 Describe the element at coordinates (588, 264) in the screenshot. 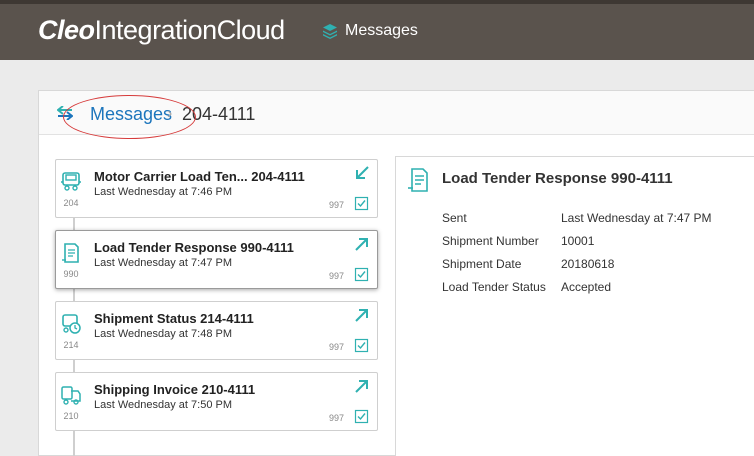

I see `detail-value: 20180618` at that location.